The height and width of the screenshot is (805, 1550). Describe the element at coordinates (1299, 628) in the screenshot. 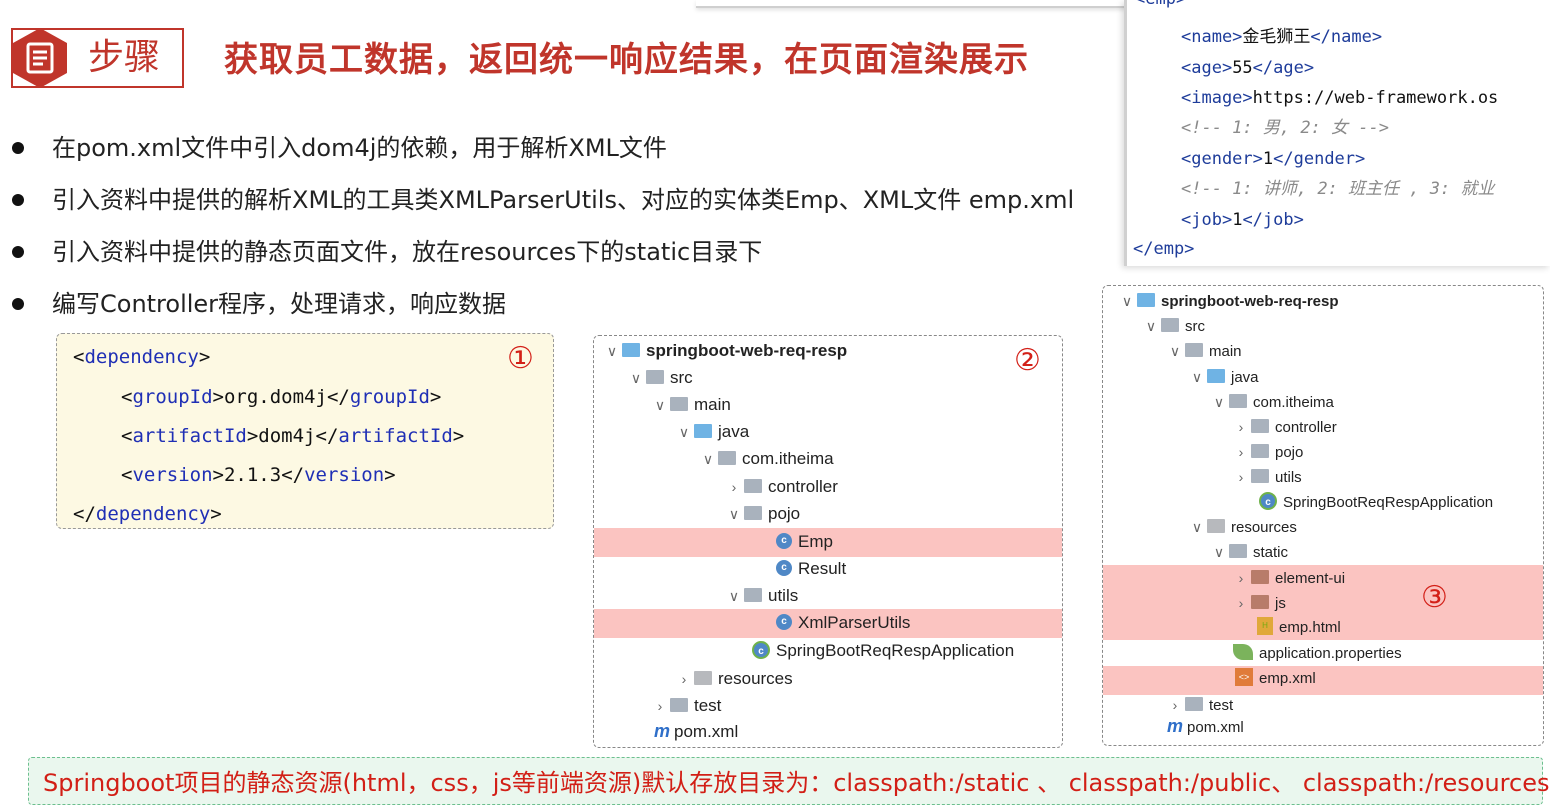

I see `tree-item: Hemp.html` at that location.